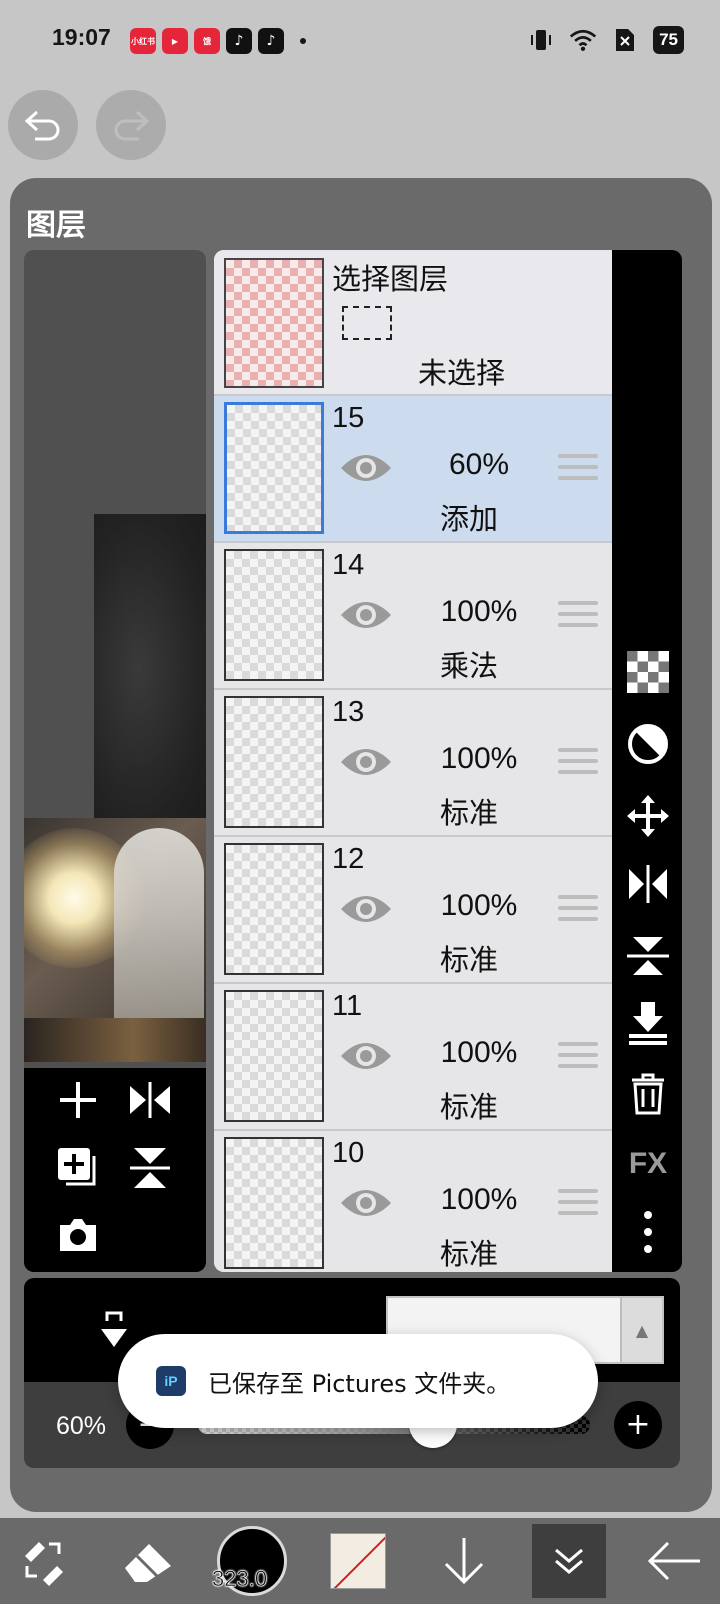 The height and width of the screenshot is (1604, 720). I want to click on flip-horizontal-icon, so click(648, 884).